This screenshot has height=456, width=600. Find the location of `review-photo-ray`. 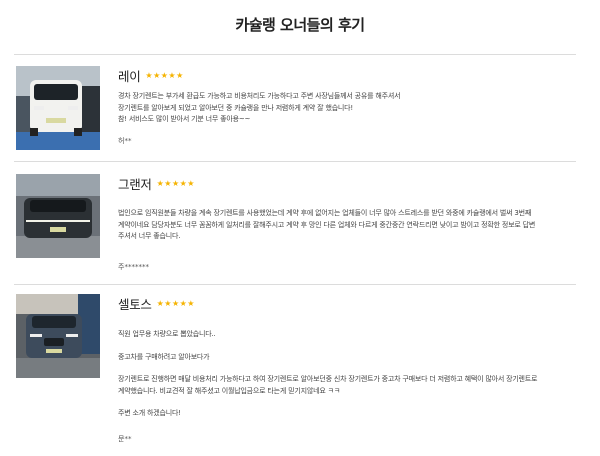

review-photo-ray is located at coordinates (58, 108).